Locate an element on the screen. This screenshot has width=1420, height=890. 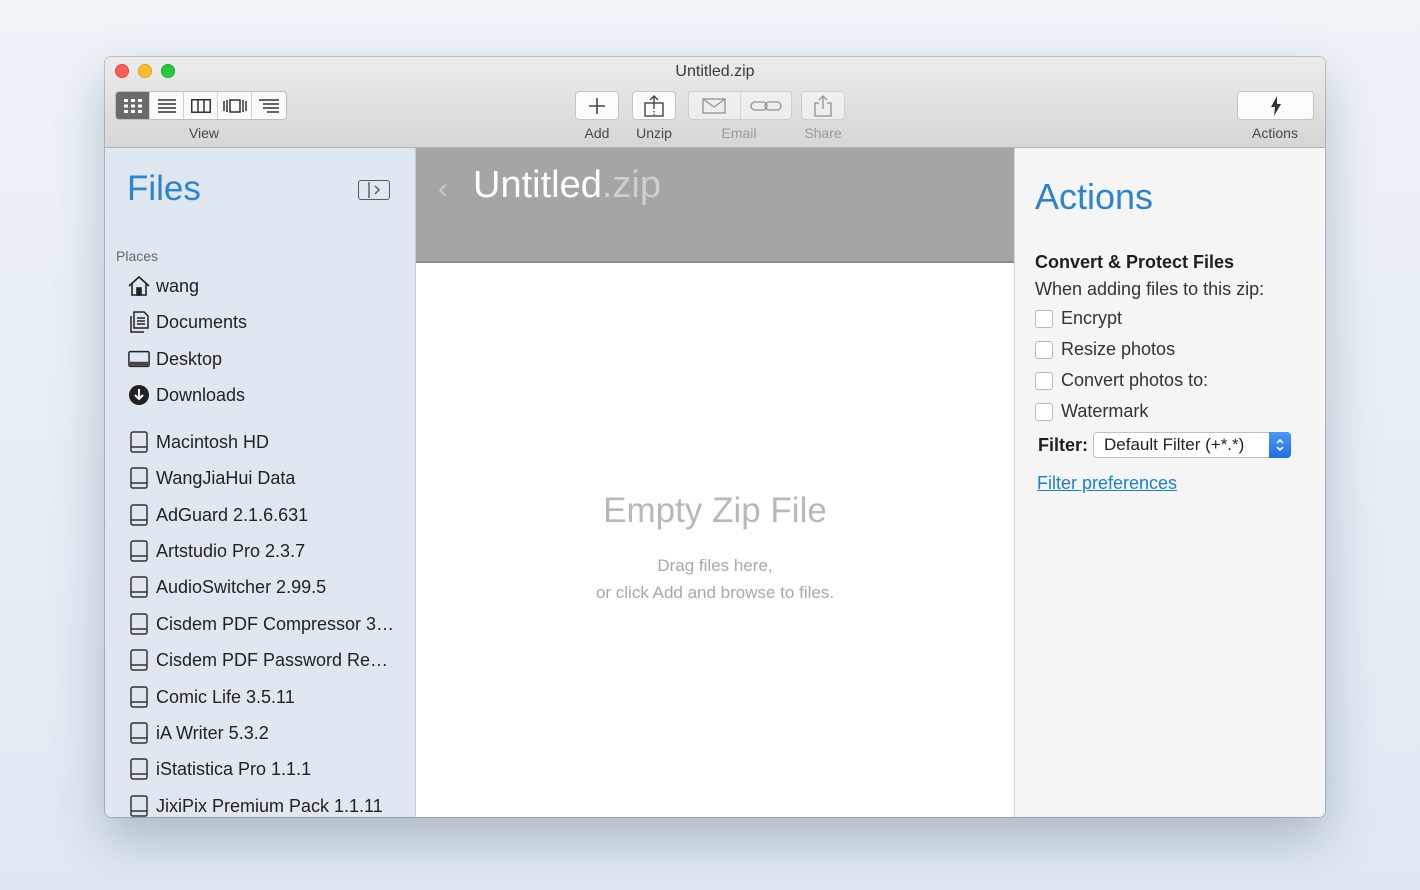
convert-photos-option: Convert photos to: is located at coordinates (1121, 380).